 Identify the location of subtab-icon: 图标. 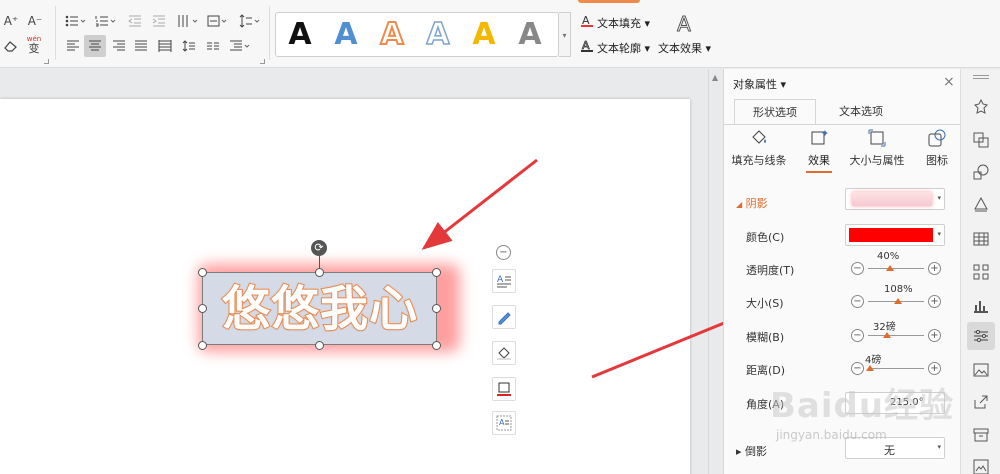
(937, 148).